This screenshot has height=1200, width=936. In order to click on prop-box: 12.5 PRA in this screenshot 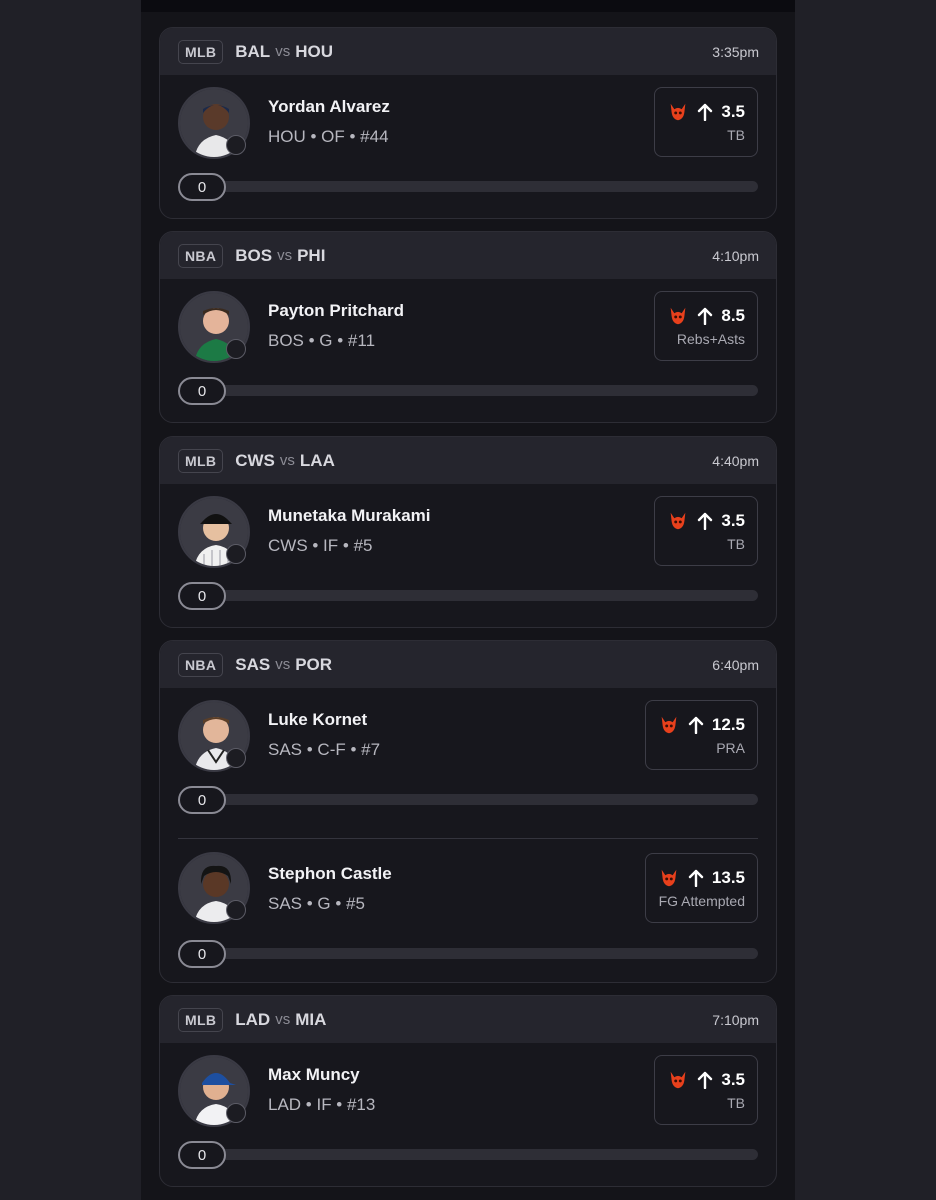, I will do `click(701, 735)`.